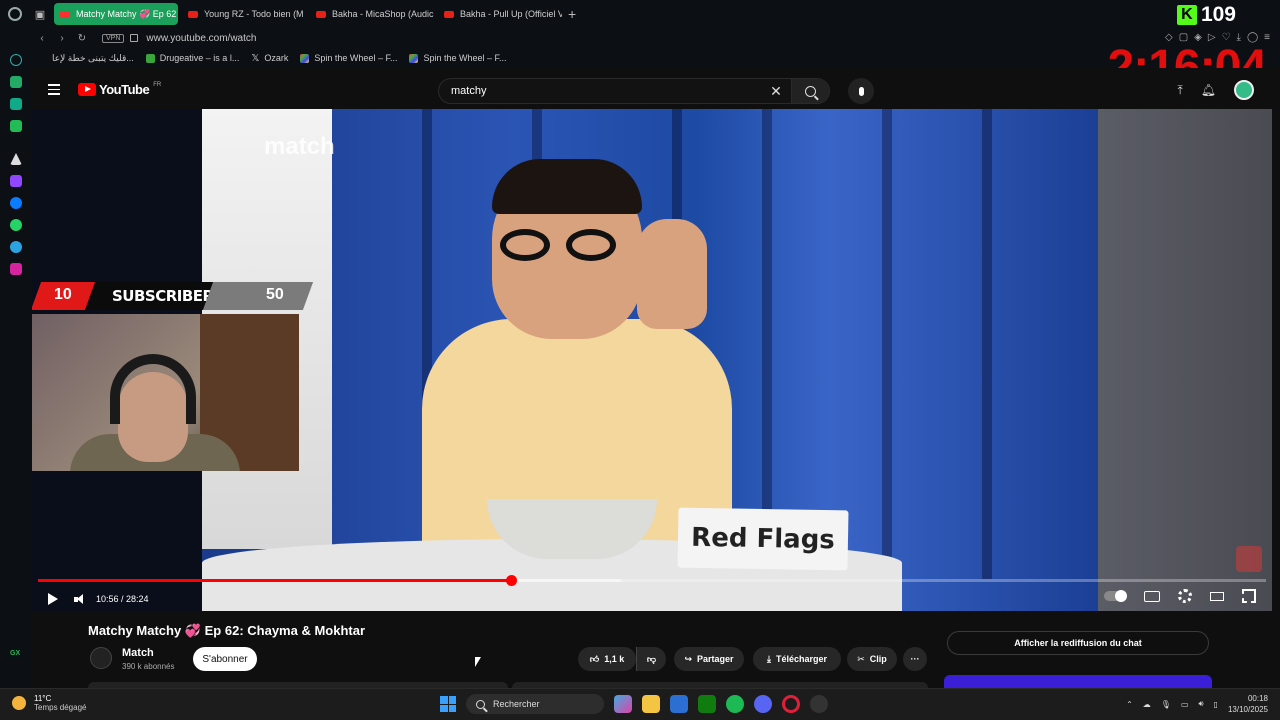 This screenshot has height=720, width=1280. I want to click on hamburger-menu-icon, so click(54, 91).